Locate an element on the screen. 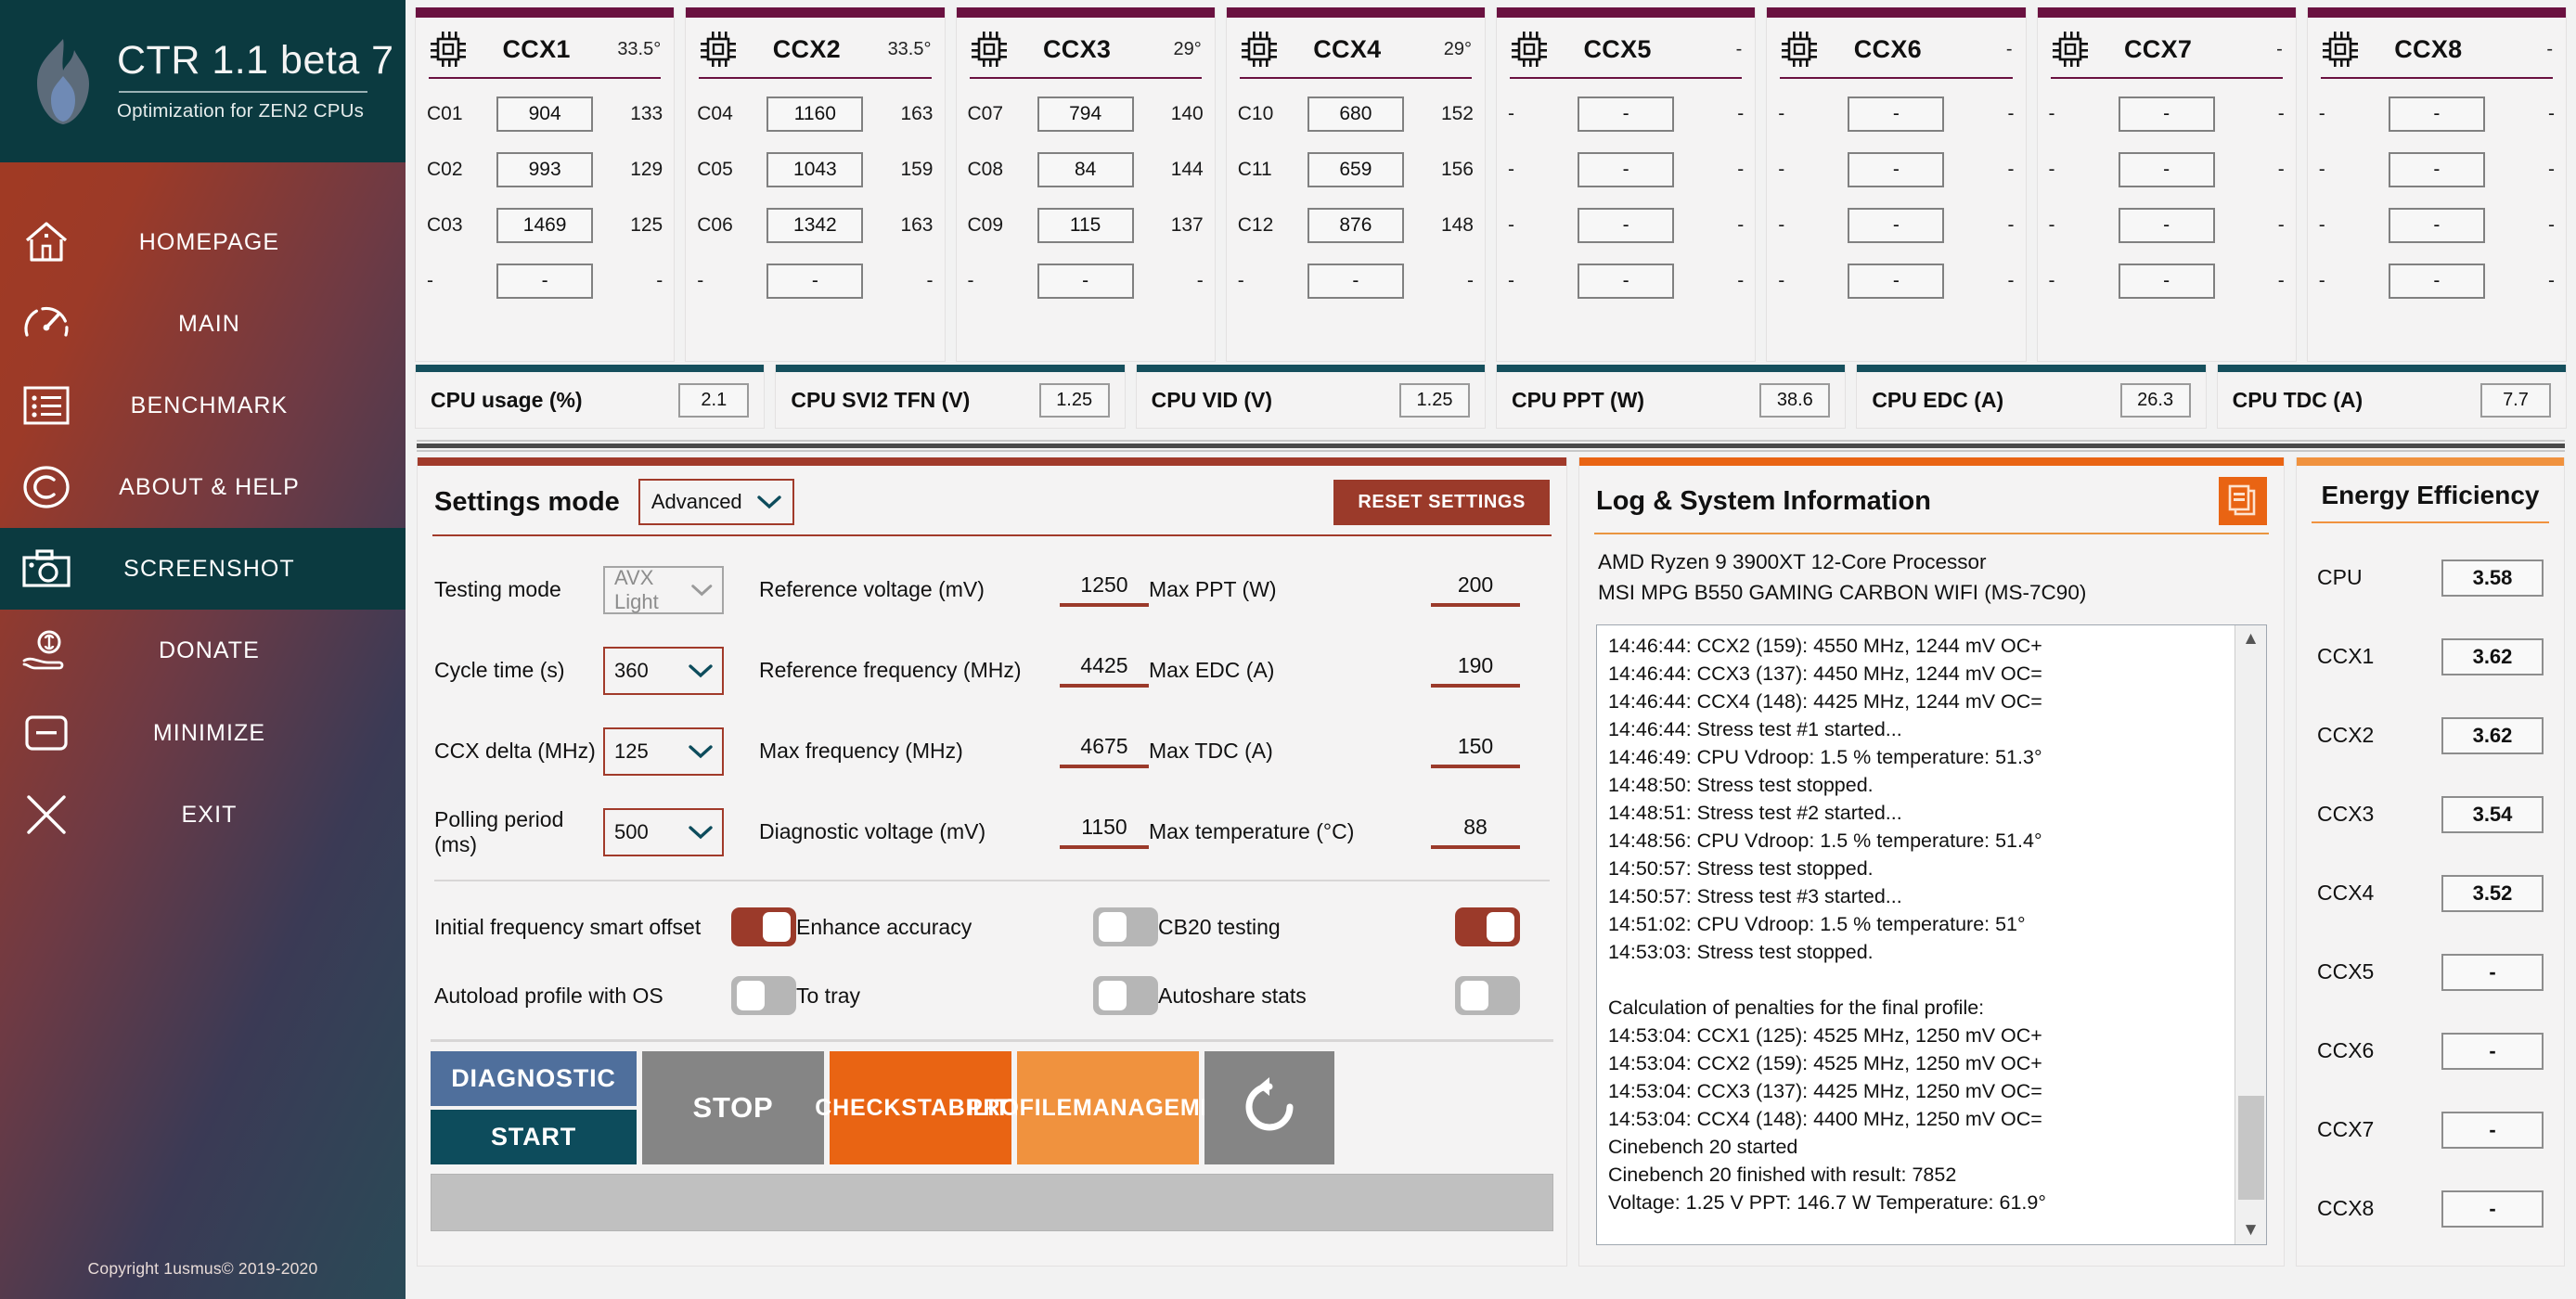 The image size is (2576, 1299). sidebar-item-homepage: HOMEPAGE is located at coordinates (203, 242).